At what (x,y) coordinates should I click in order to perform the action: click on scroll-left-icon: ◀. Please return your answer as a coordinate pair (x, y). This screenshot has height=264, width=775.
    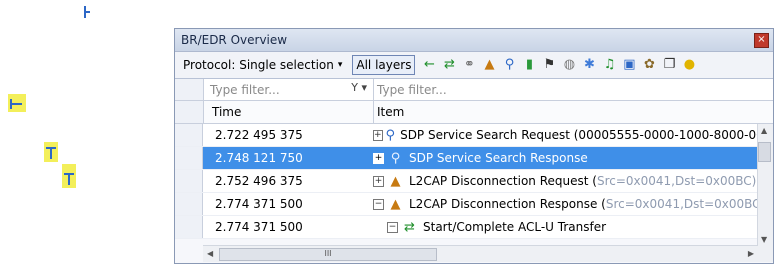
    Looking at the image, I should click on (210, 253).